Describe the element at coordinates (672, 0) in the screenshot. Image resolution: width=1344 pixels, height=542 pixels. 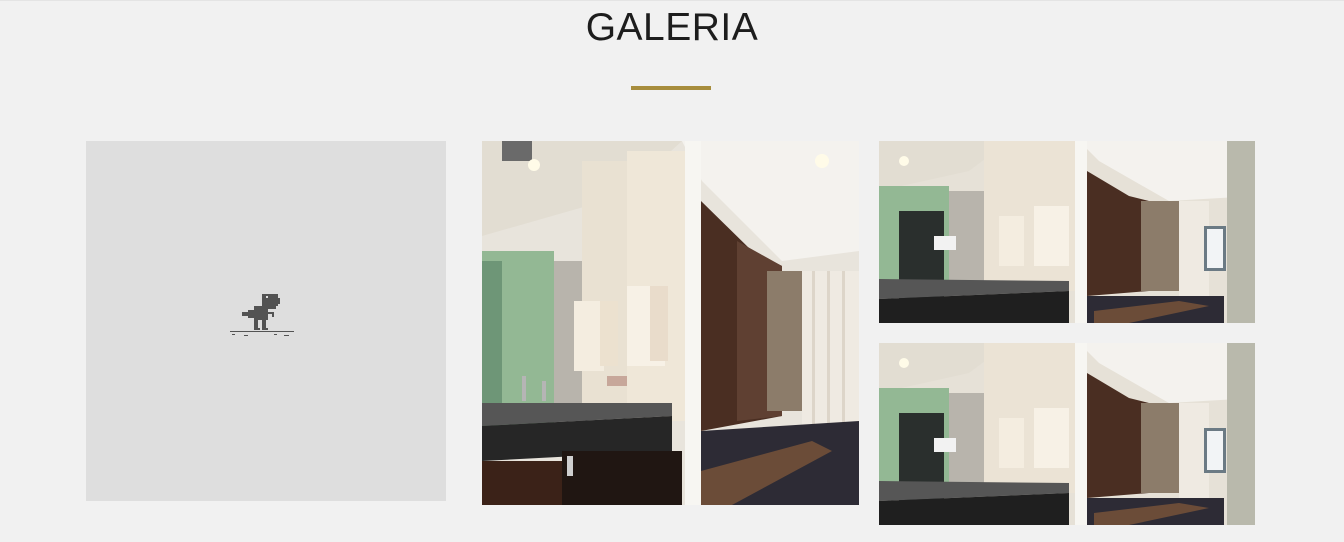
I see `top-border` at that location.